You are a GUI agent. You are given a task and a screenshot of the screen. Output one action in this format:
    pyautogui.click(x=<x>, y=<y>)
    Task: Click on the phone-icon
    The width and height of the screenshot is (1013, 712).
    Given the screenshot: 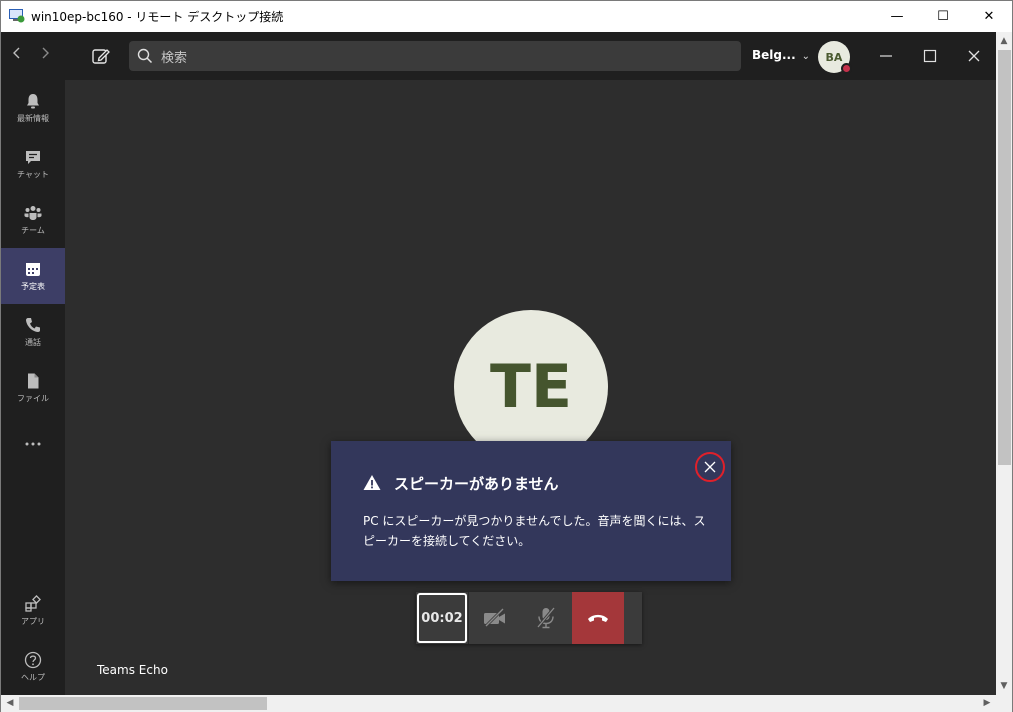 What is the action you would take?
    pyautogui.click(x=33, y=325)
    